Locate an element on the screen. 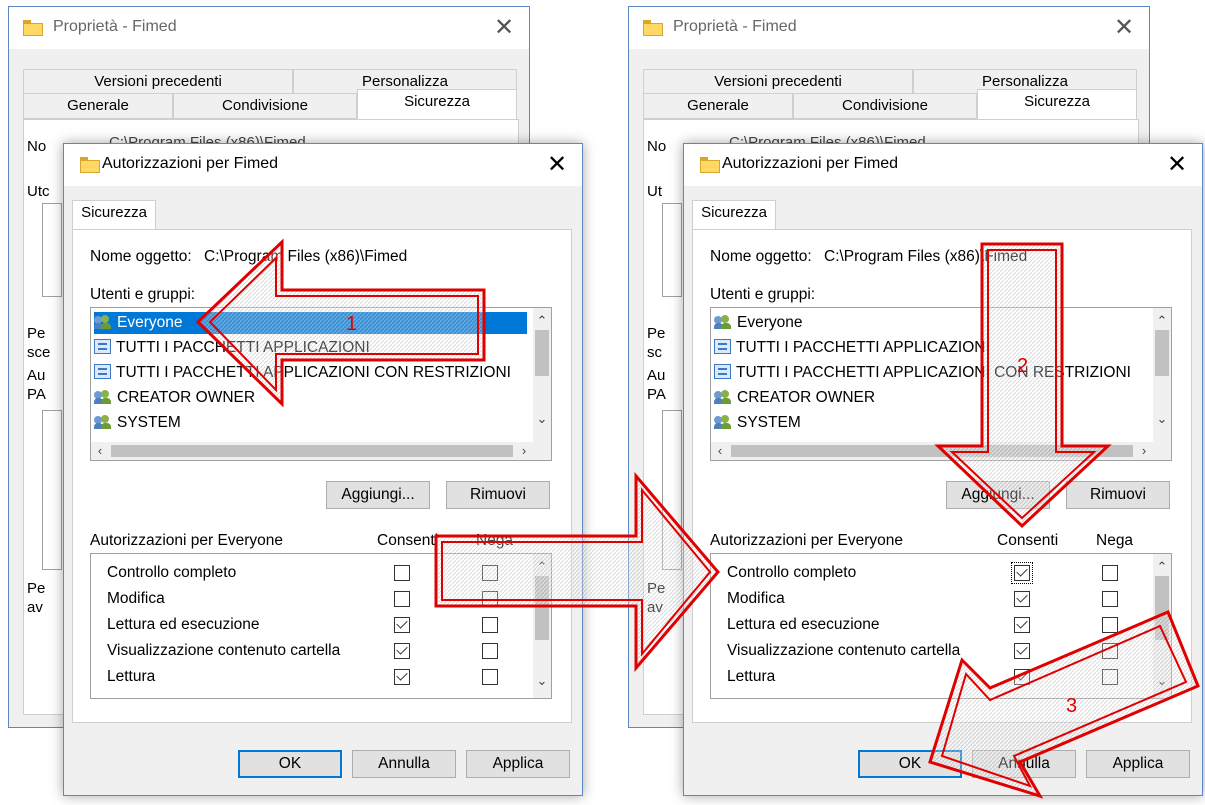 The width and height of the screenshot is (1205, 805). partial-text: av is located at coordinates (35, 607).